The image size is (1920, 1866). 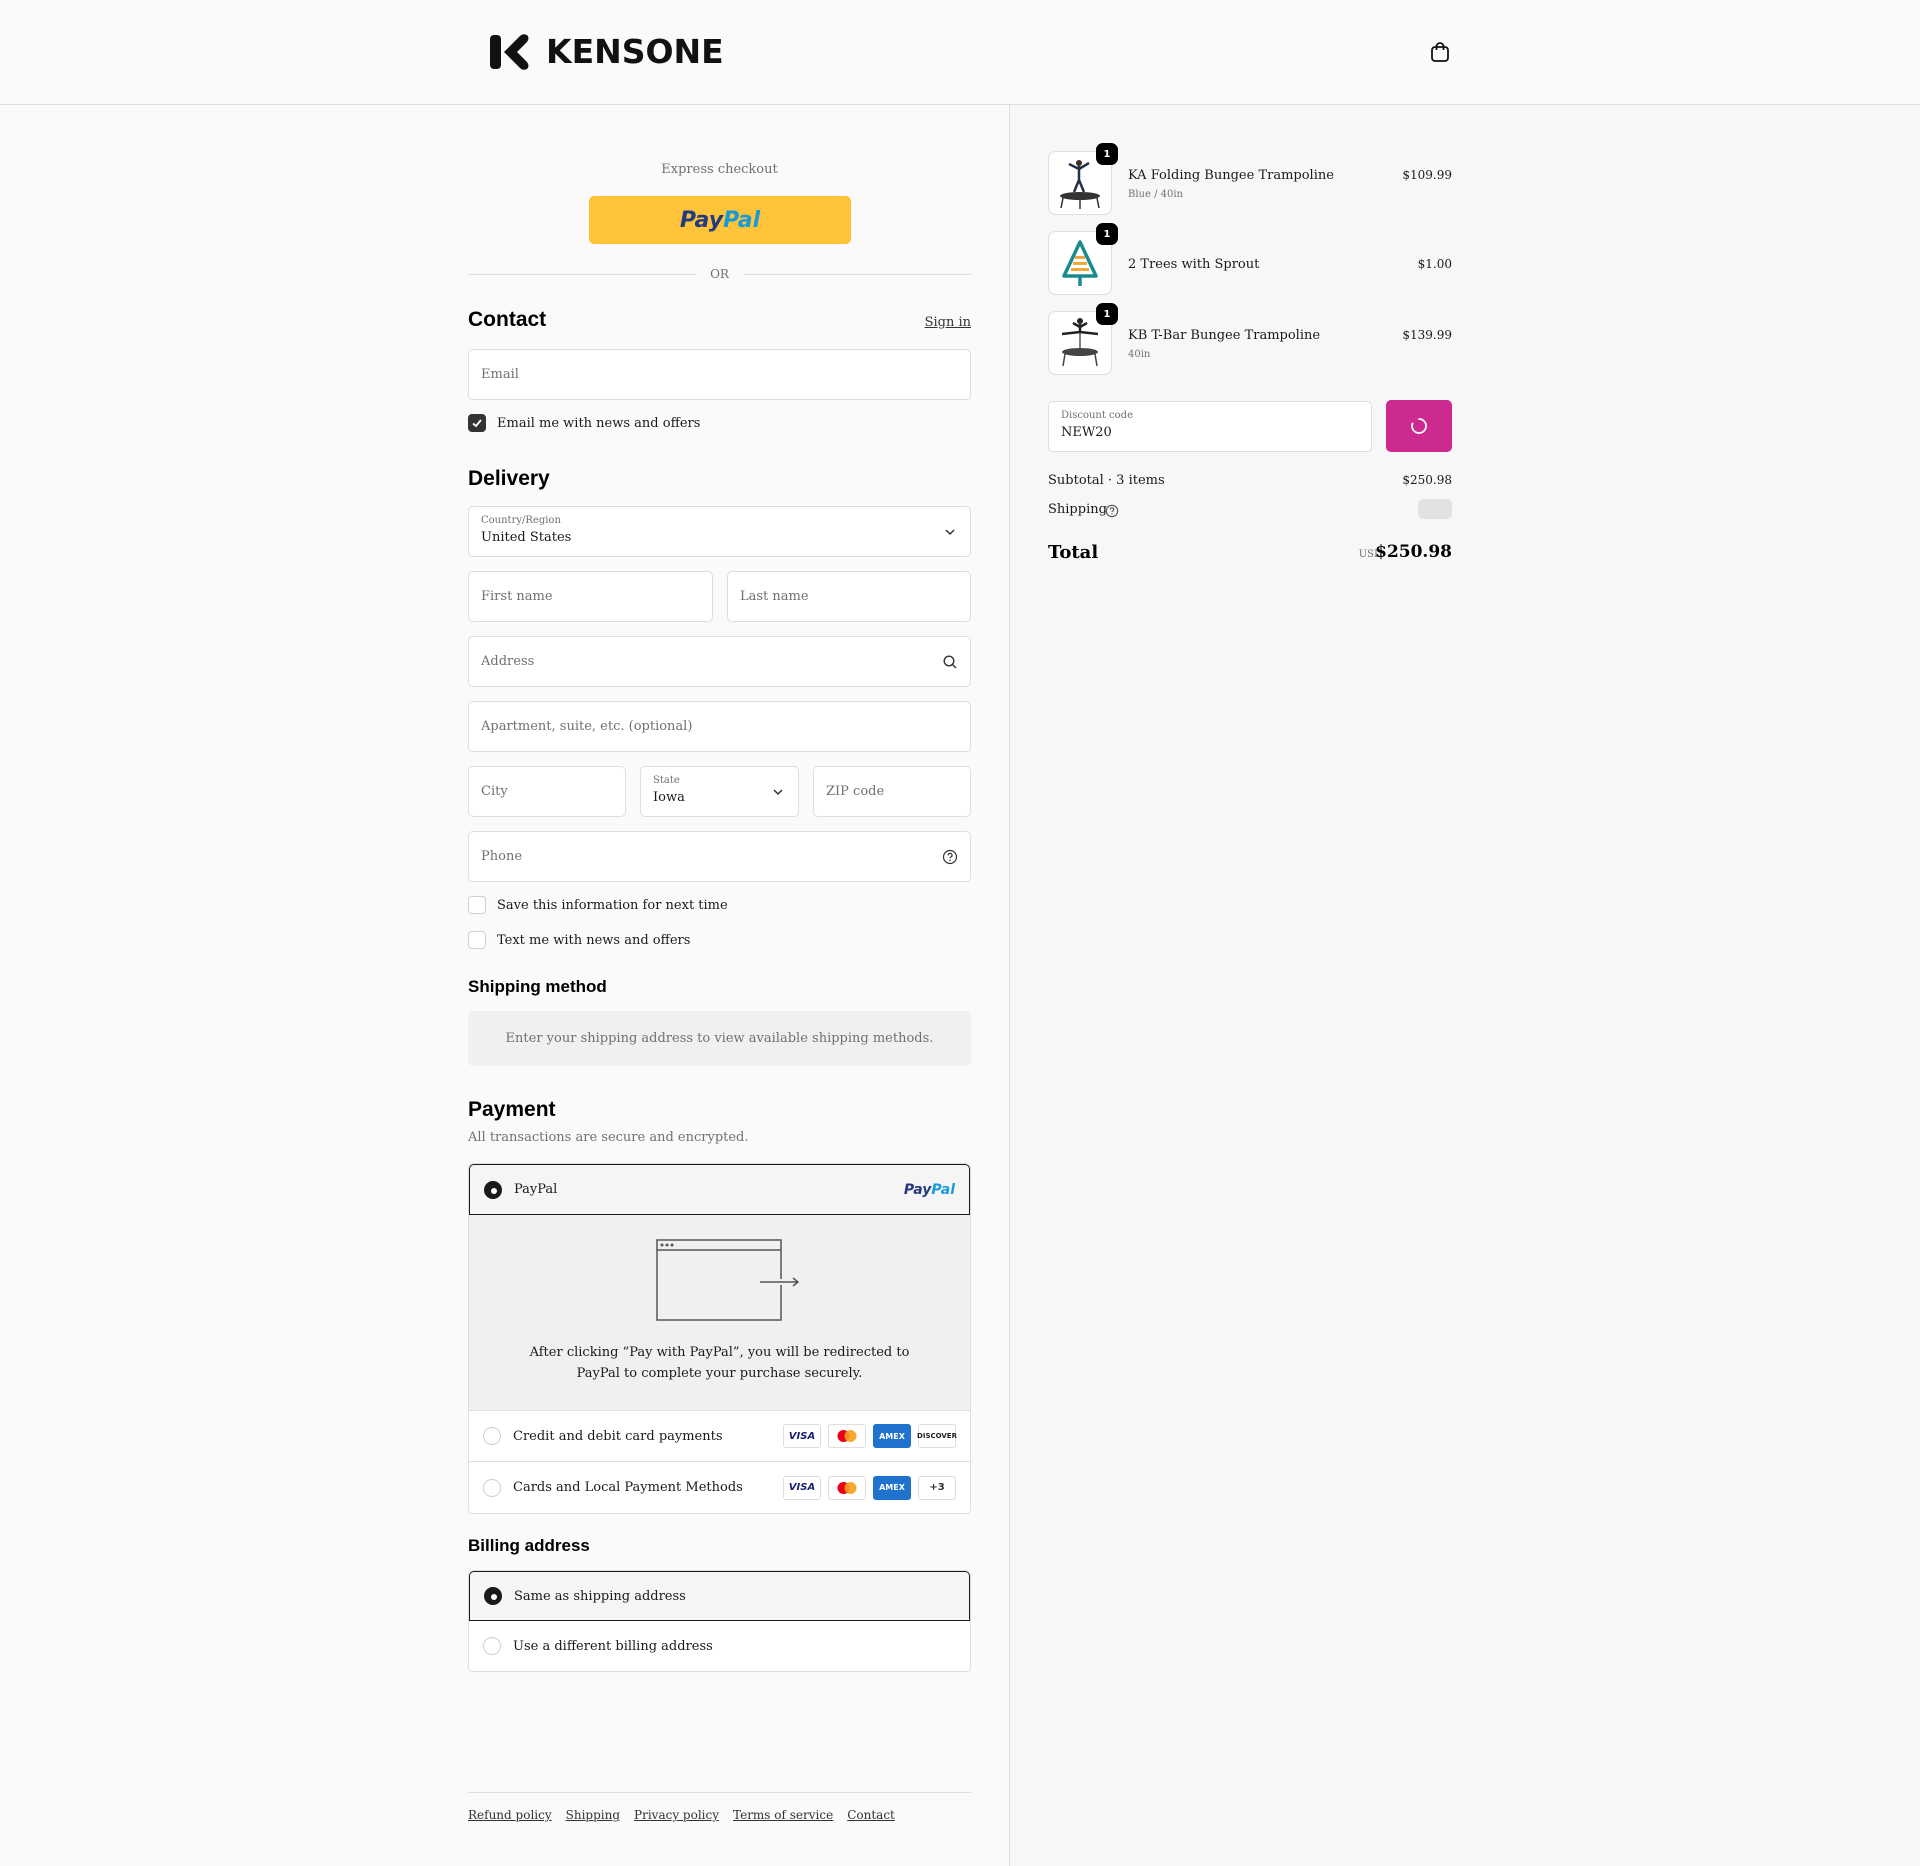 What do you see at coordinates (508, 661) in the screenshot?
I see `address-placeholder: Address` at bounding box center [508, 661].